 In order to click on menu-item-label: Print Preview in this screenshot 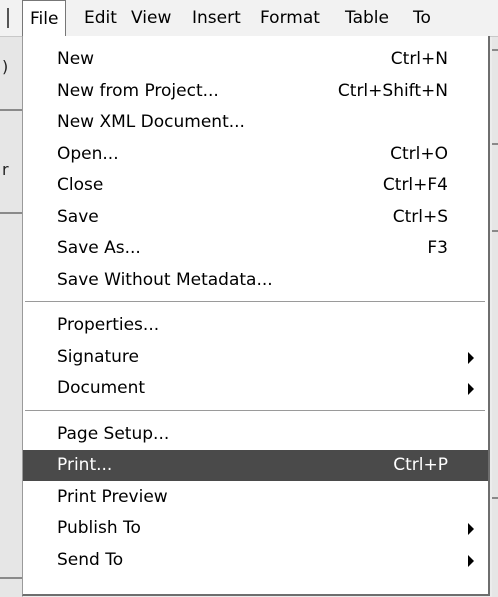, I will do `click(112, 496)`.